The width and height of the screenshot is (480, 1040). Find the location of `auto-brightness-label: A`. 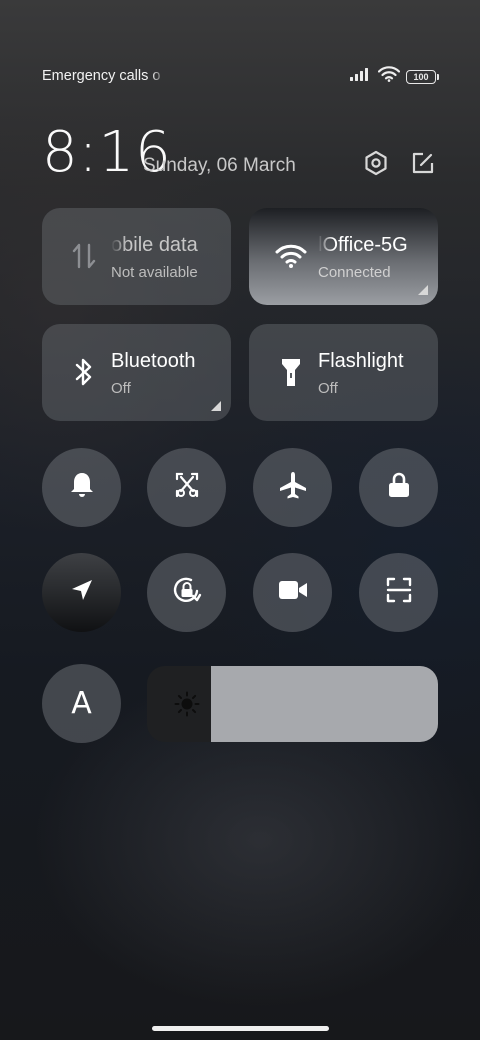

auto-brightness-label: A is located at coordinates (81, 703).